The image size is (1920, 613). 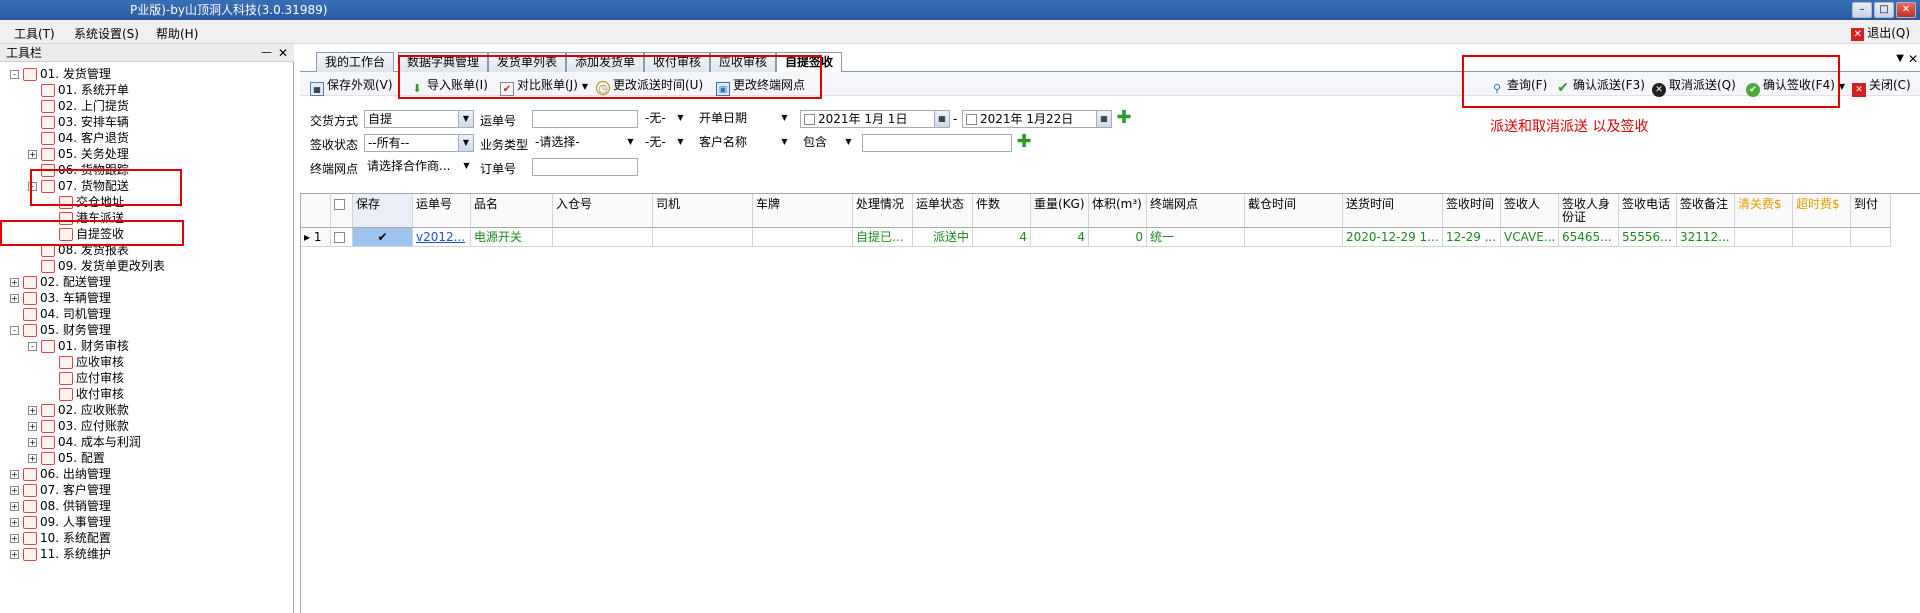 What do you see at coordinates (351, 86) in the screenshot?
I see `save-layout-button: ▦ 保存外观(V)` at bounding box center [351, 86].